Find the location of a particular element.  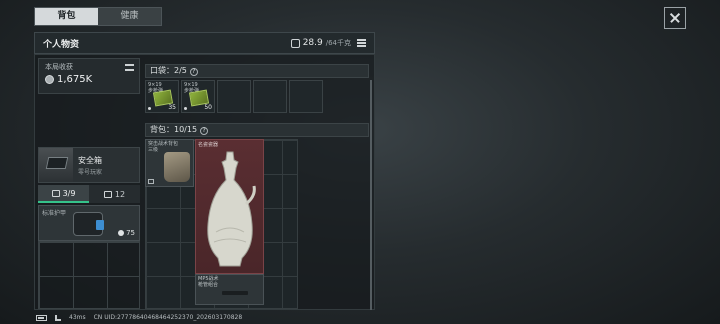

list-icon is located at coordinates (361, 43).